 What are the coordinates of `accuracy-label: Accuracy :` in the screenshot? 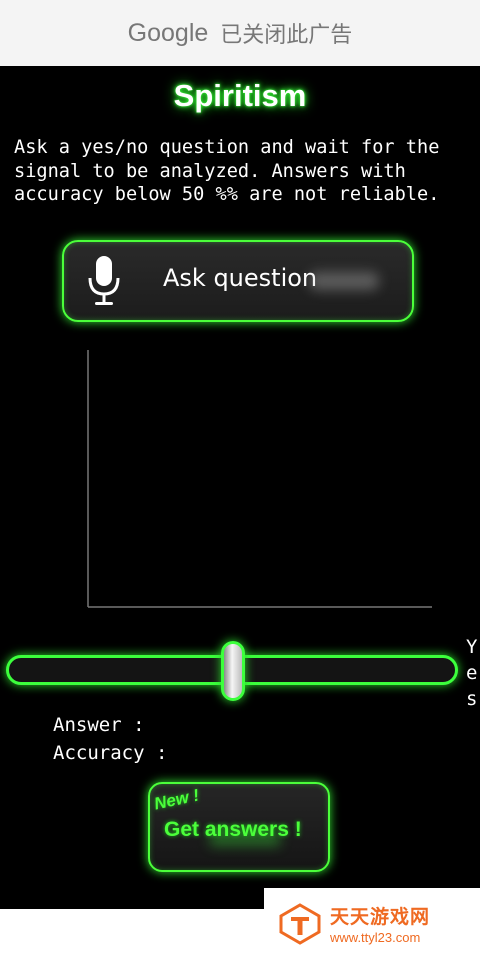 It's located at (110, 753).